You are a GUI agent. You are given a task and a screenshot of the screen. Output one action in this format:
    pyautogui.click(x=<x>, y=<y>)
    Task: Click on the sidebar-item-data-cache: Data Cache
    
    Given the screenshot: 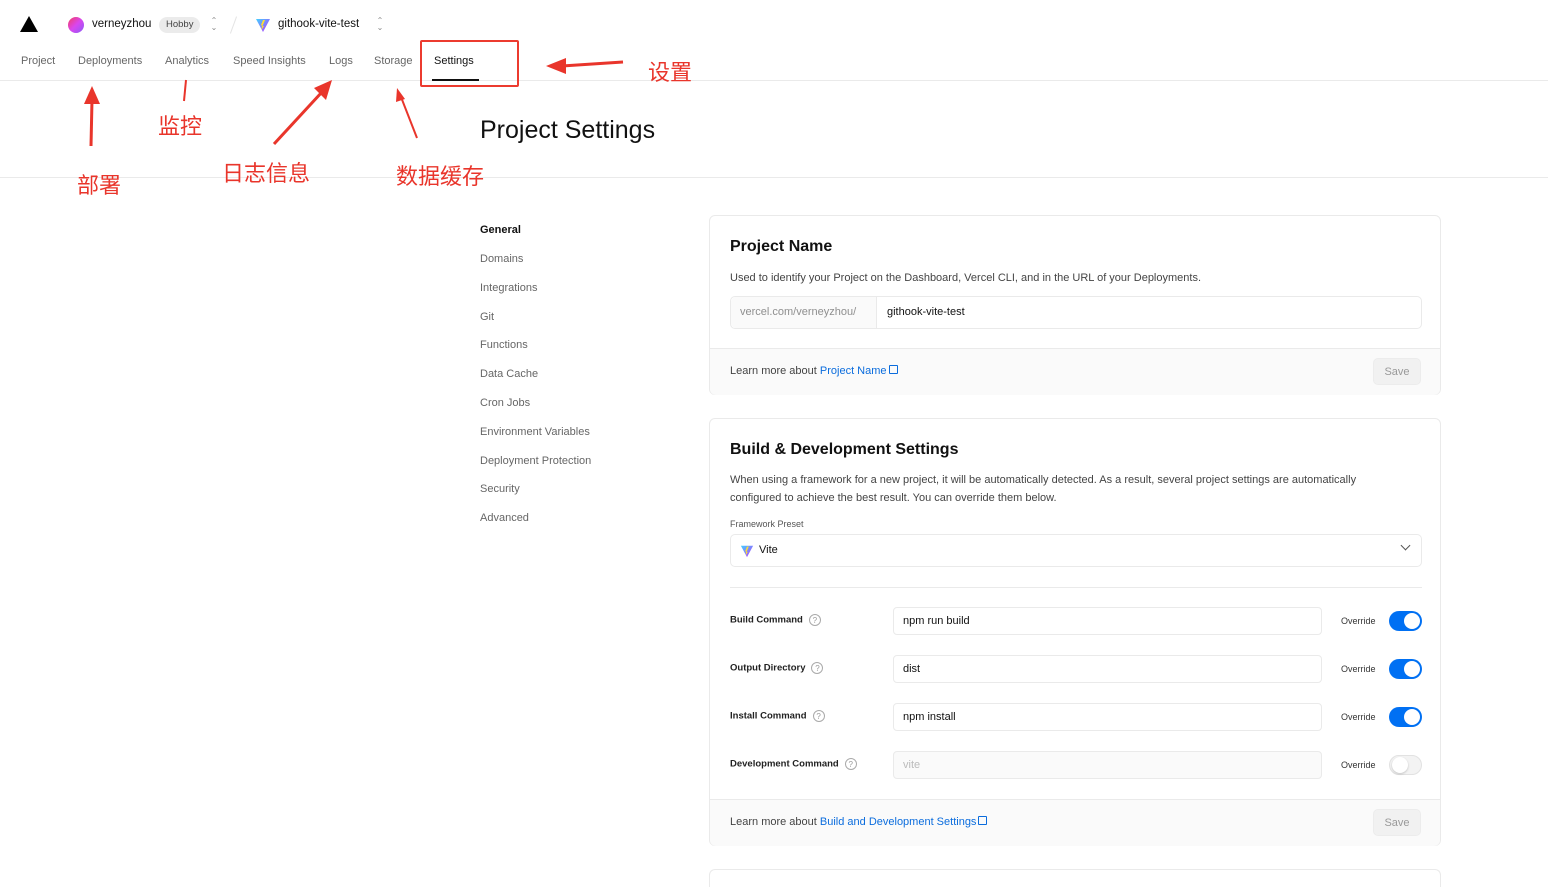 What is the action you would take?
    pyautogui.click(x=509, y=374)
    